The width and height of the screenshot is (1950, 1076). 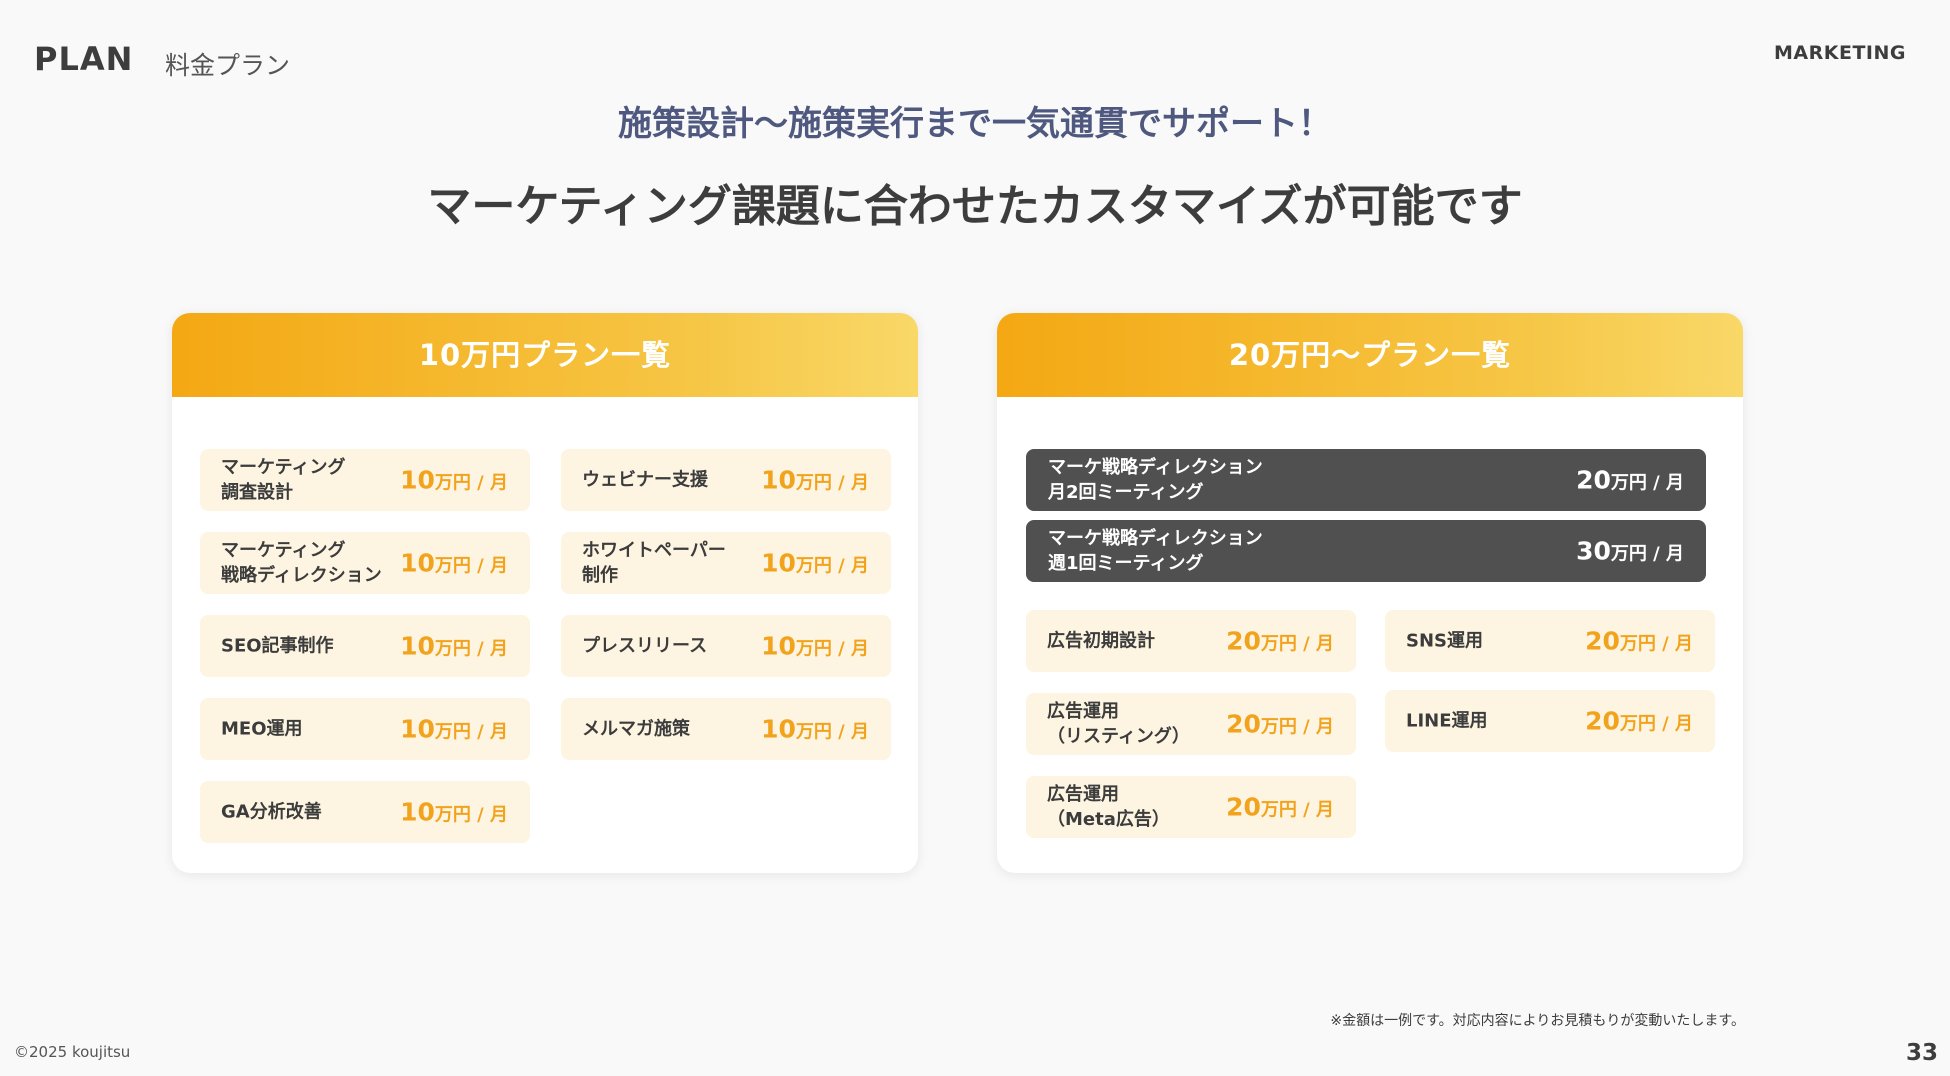 I want to click on plan-name: マーケティング 戦略ディレクション, so click(x=301, y=563).